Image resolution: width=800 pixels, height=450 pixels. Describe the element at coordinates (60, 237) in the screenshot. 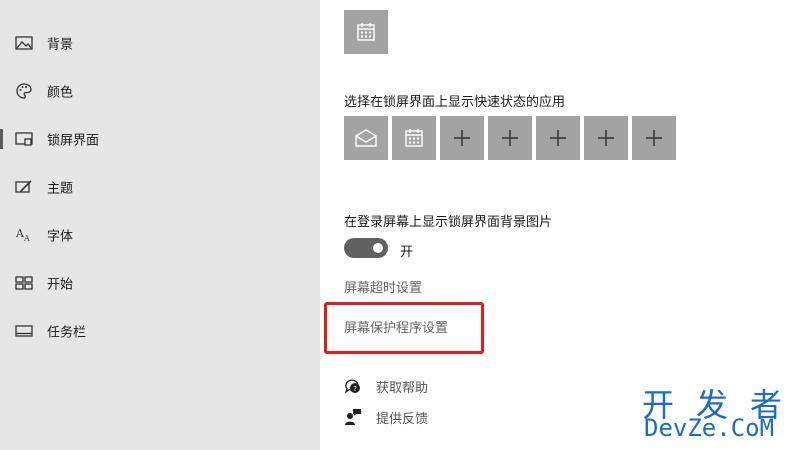

I see `sidebar-item-label: 字体` at that location.